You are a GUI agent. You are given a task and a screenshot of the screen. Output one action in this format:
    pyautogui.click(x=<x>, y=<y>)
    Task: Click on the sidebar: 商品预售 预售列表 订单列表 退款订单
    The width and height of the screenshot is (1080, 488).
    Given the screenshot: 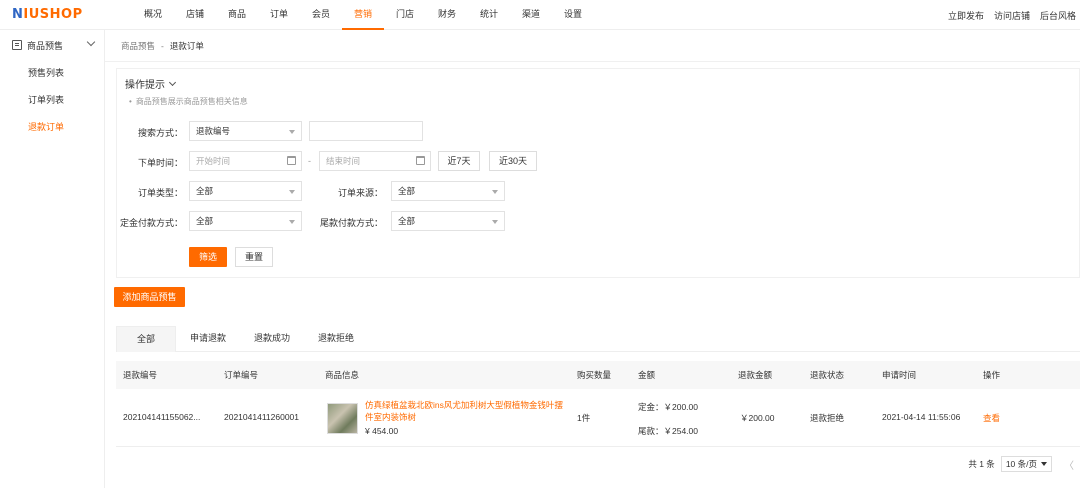 What is the action you would take?
    pyautogui.click(x=52, y=259)
    